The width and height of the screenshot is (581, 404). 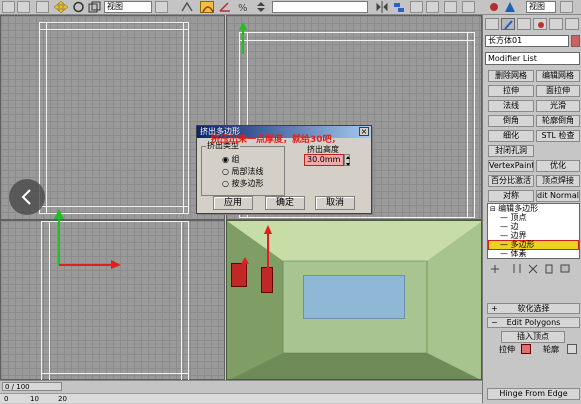 I want to click on select-manipulate-icon, so click(x=187, y=7).